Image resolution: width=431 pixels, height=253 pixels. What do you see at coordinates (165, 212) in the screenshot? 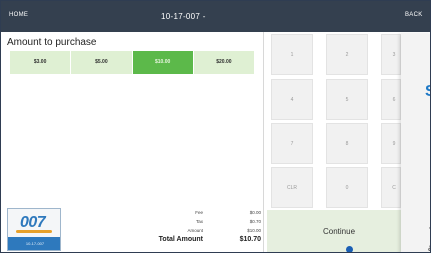
I see `summary-row-fee: Fee $0.00` at bounding box center [165, 212].